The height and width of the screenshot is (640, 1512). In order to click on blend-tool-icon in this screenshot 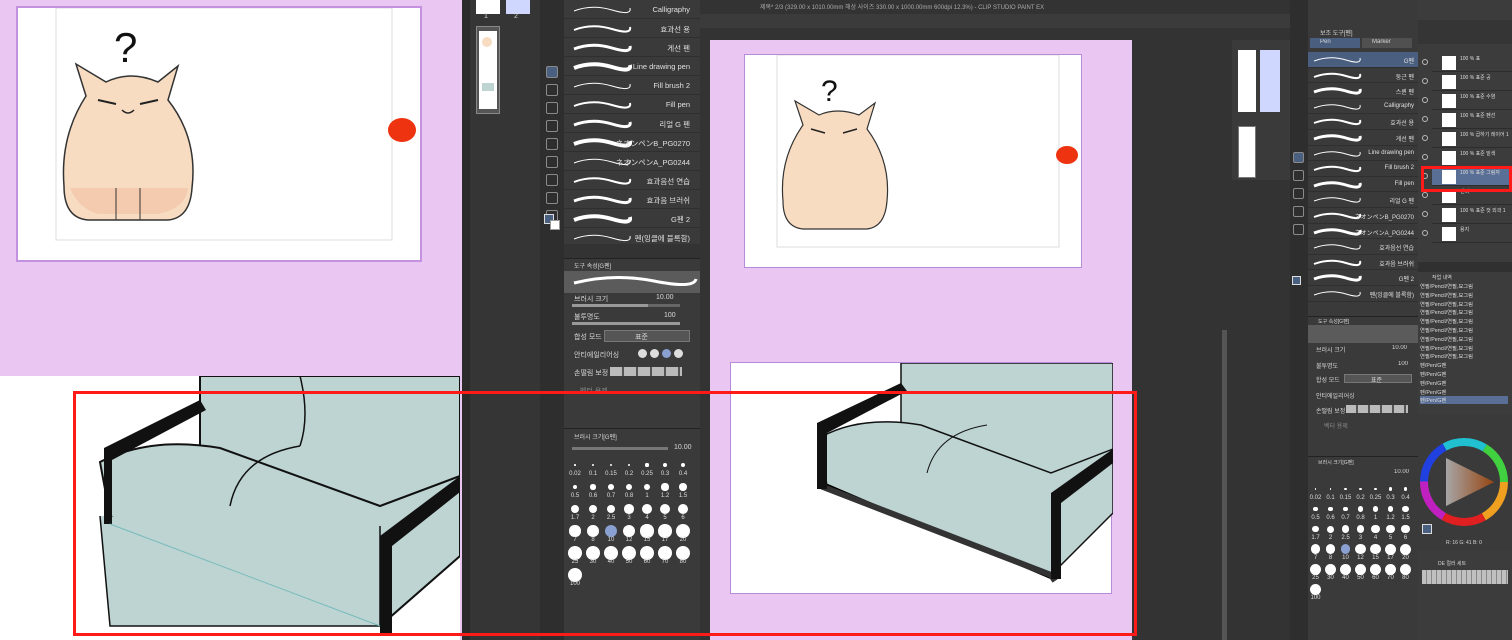, I will do `click(552, 180)`.